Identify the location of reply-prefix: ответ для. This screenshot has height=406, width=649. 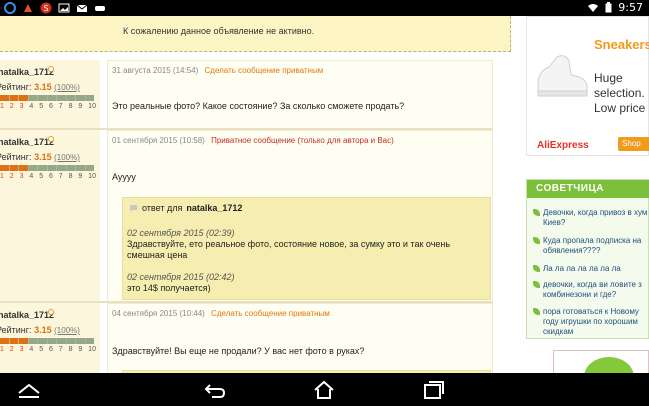
(162, 208).